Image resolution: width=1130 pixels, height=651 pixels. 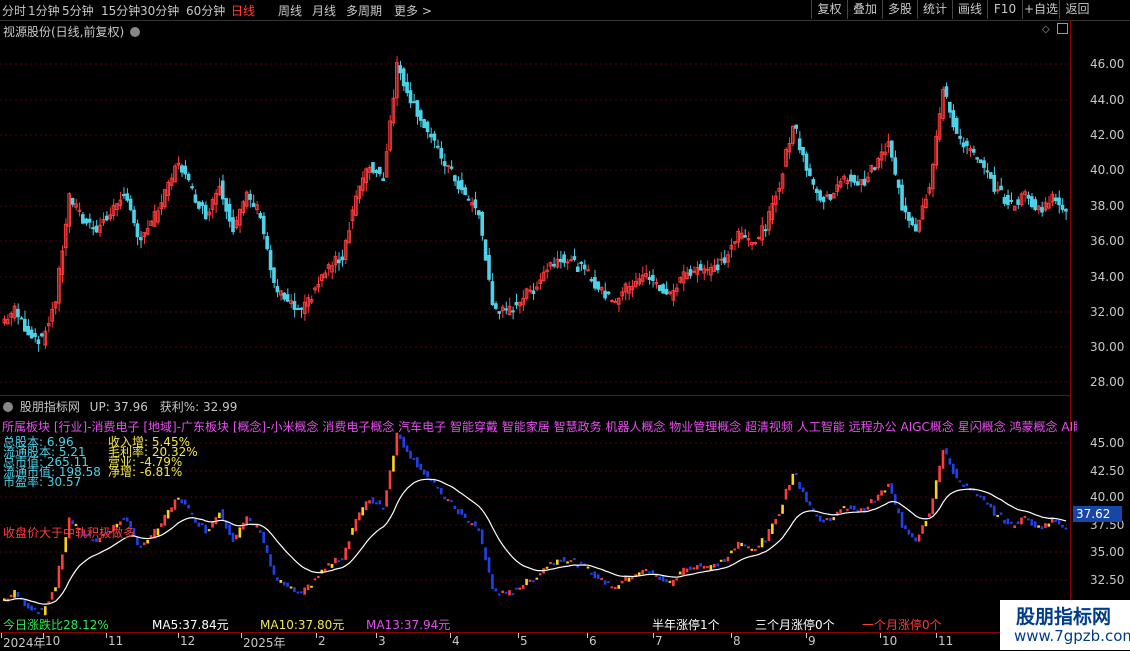 What do you see at coordinates (243, 10) in the screenshot?
I see `period-tab: 日线` at bounding box center [243, 10].